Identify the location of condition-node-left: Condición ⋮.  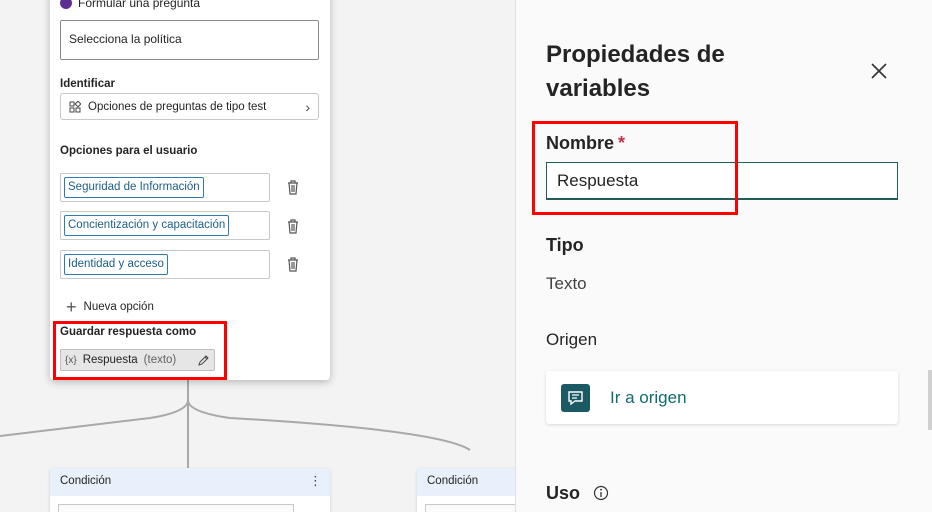
(190, 490).